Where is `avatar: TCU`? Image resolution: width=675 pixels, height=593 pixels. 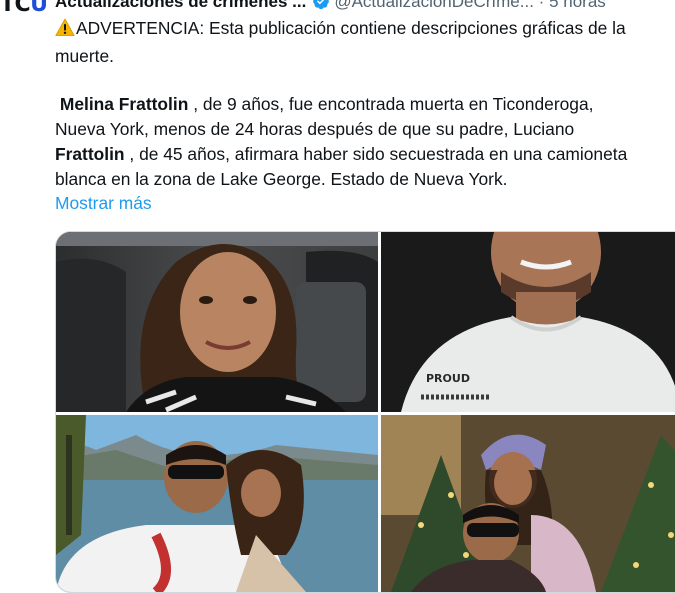 avatar: TCU is located at coordinates (24, 16).